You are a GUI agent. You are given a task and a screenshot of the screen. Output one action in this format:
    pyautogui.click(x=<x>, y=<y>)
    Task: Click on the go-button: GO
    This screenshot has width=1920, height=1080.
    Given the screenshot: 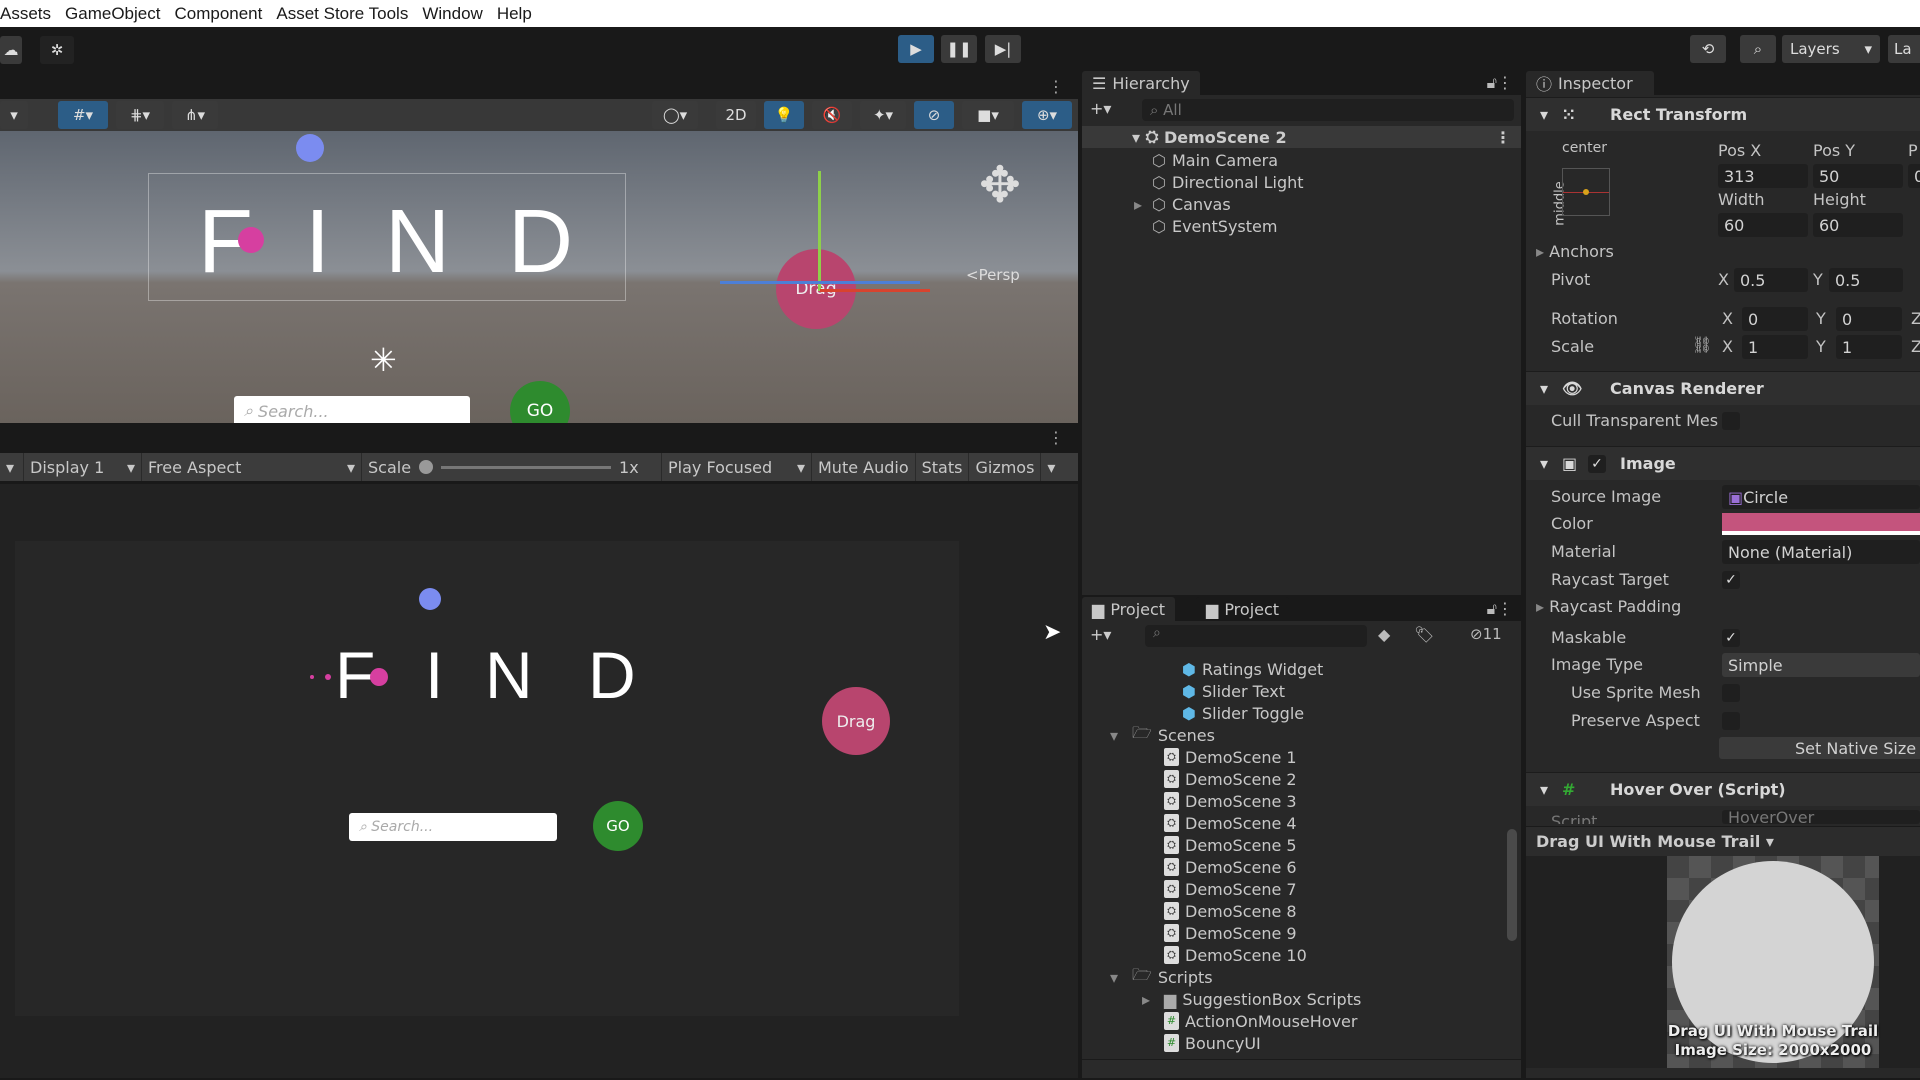 What is the action you would take?
    pyautogui.click(x=618, y=826)
    